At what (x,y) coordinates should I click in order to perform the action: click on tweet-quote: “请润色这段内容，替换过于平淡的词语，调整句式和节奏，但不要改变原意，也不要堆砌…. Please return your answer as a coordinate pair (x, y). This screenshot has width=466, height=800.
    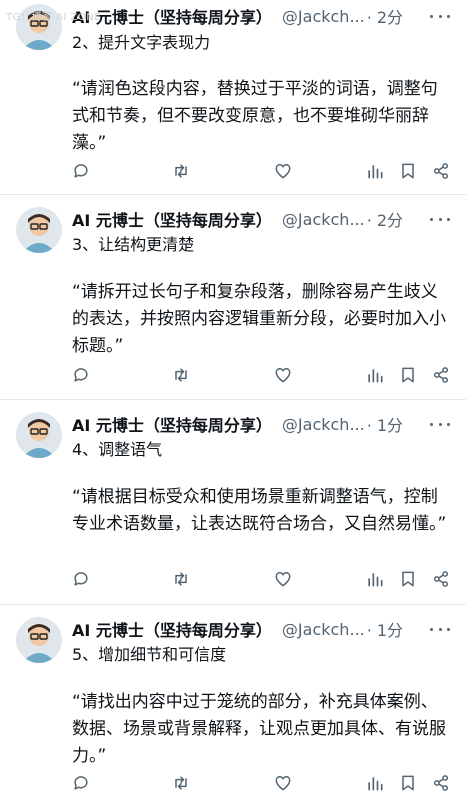
    Looking at the image, I should click on (255, 116).